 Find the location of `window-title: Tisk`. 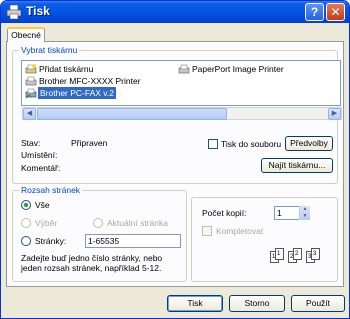

window-title: Tisk is located at coordinates (38, 11).